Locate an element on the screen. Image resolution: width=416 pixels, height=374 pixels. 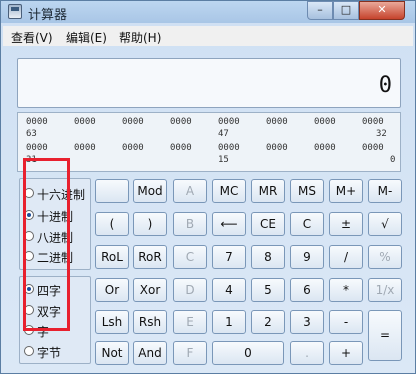
digit-2-button: 2 is located at coordinates (268, 322).